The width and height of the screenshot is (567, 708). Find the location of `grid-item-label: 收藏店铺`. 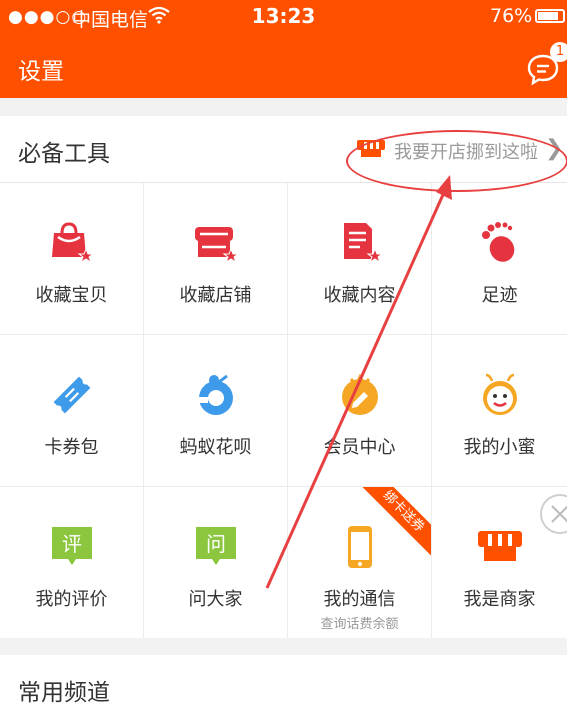

grid-item-label: 收藏店铺 is located at coordinates (215, 295).